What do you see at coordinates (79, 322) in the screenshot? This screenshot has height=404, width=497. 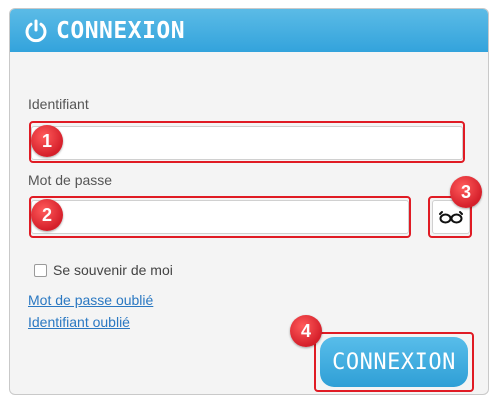 I see `forgot-username-link: Identifiant oublié` at bounding box center [79, 322].